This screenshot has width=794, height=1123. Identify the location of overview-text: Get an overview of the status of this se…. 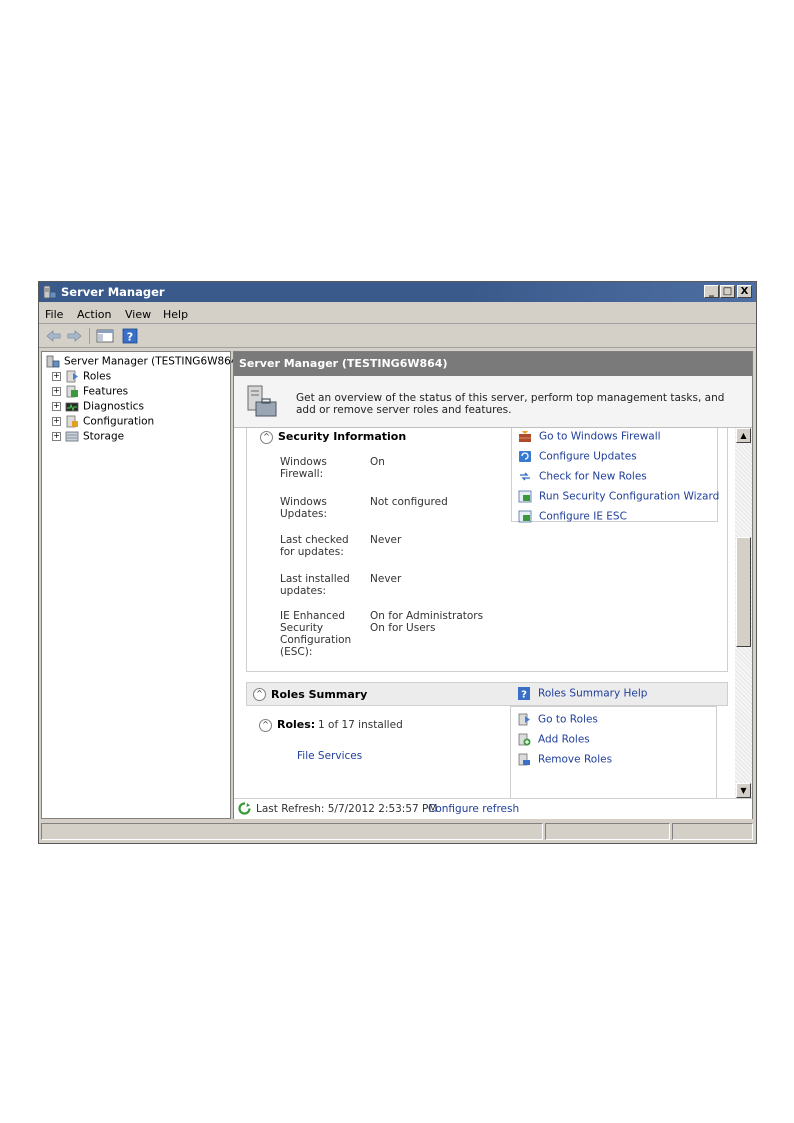
(510, 404).